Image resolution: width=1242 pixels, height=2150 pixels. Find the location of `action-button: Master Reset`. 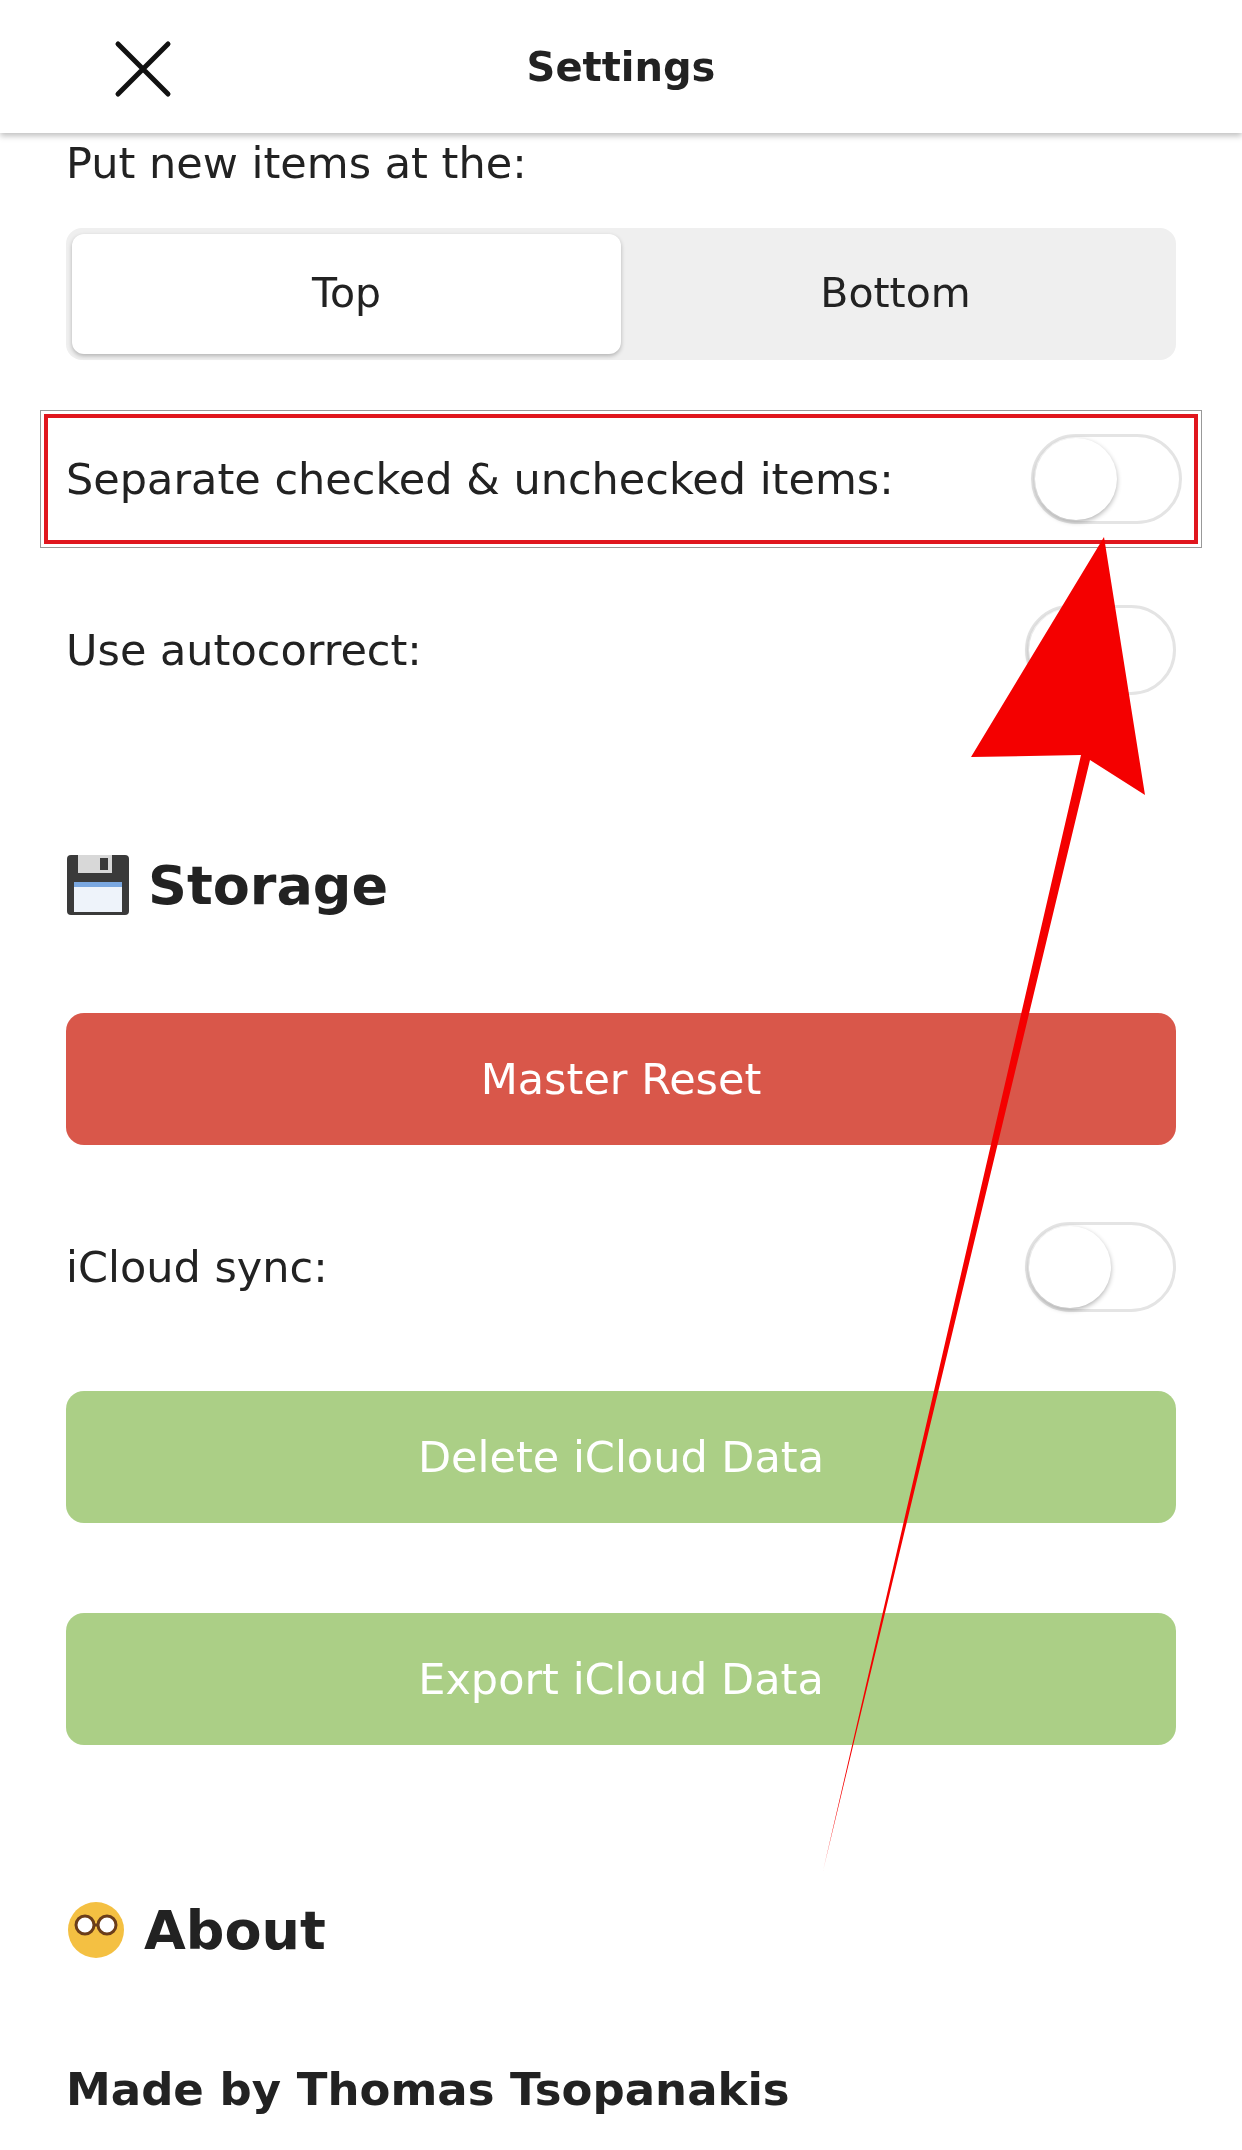

action-button: Master Reset is located at coordinates (621, 1079).